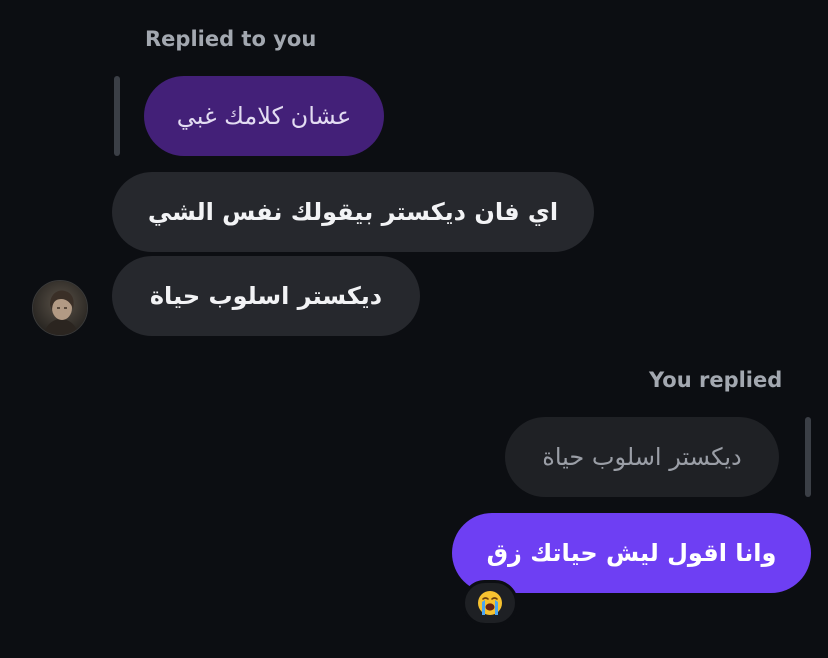  I want to click on quoted-message-bubble: عشان كلامك غبي, so click(264, 116).